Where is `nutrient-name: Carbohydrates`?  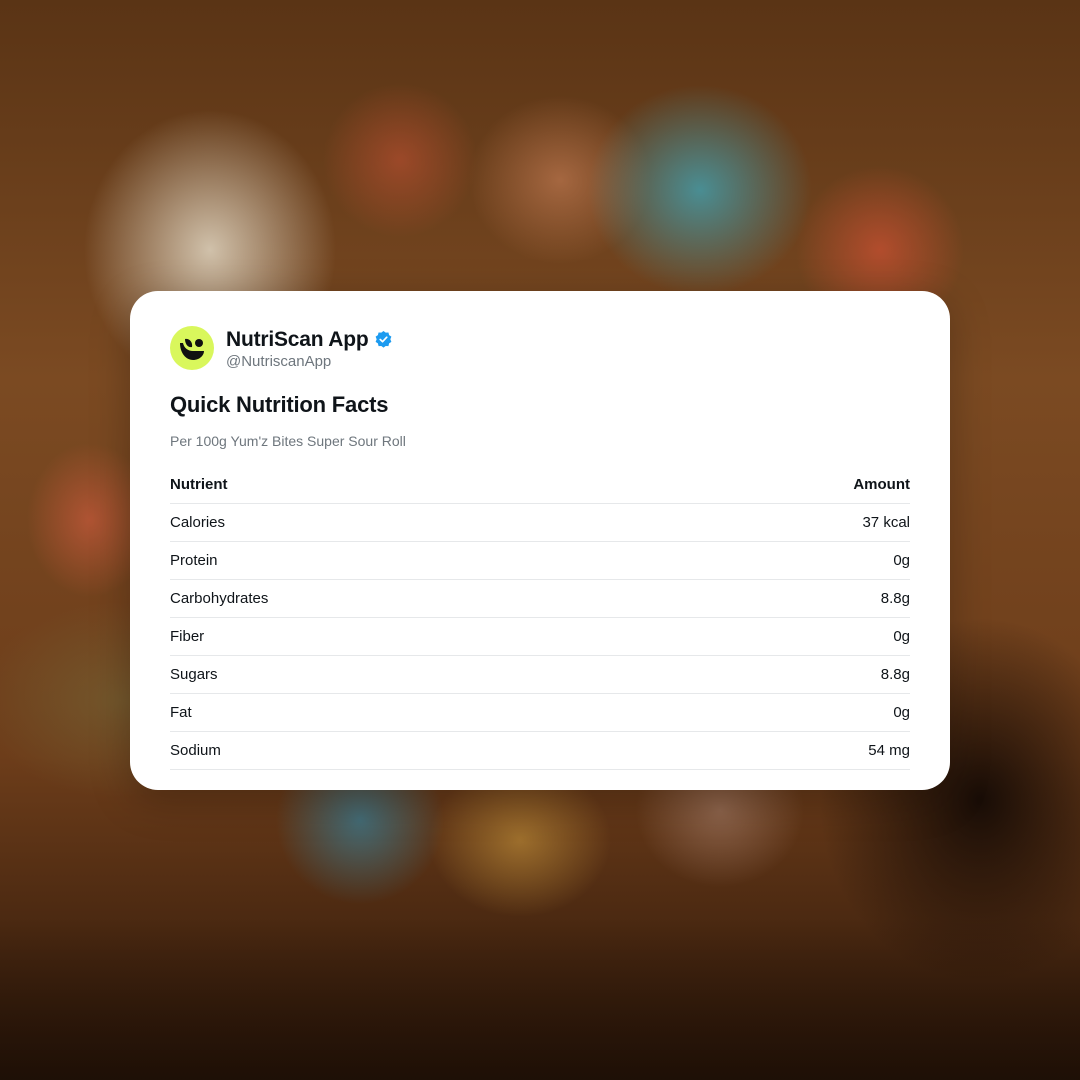 nutrient-name: Carbohydrates is located at coordinates (219, 598).